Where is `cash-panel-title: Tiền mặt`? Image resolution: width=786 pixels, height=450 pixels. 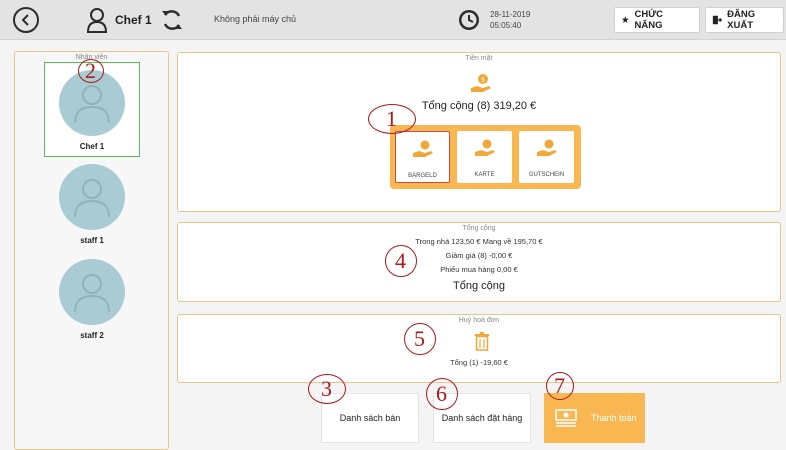
cash-panel-title: Tiền mặt is located at coordinates (479, 58).